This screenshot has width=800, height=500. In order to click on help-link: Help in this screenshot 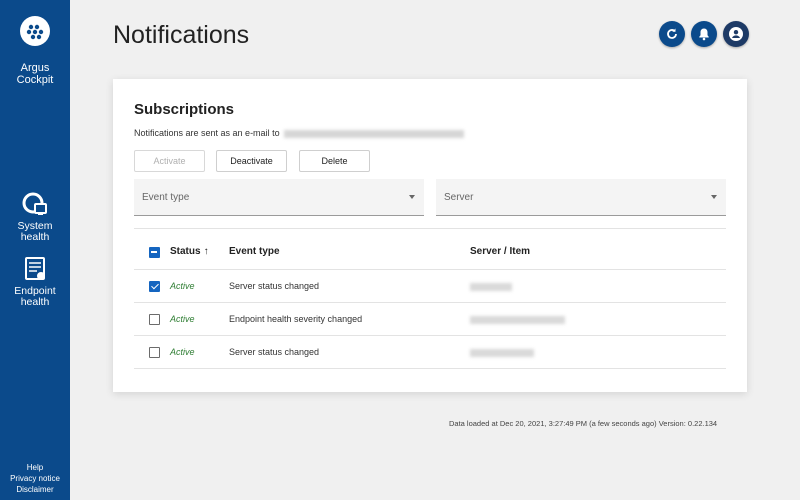, I will do `click(35, 467)`.